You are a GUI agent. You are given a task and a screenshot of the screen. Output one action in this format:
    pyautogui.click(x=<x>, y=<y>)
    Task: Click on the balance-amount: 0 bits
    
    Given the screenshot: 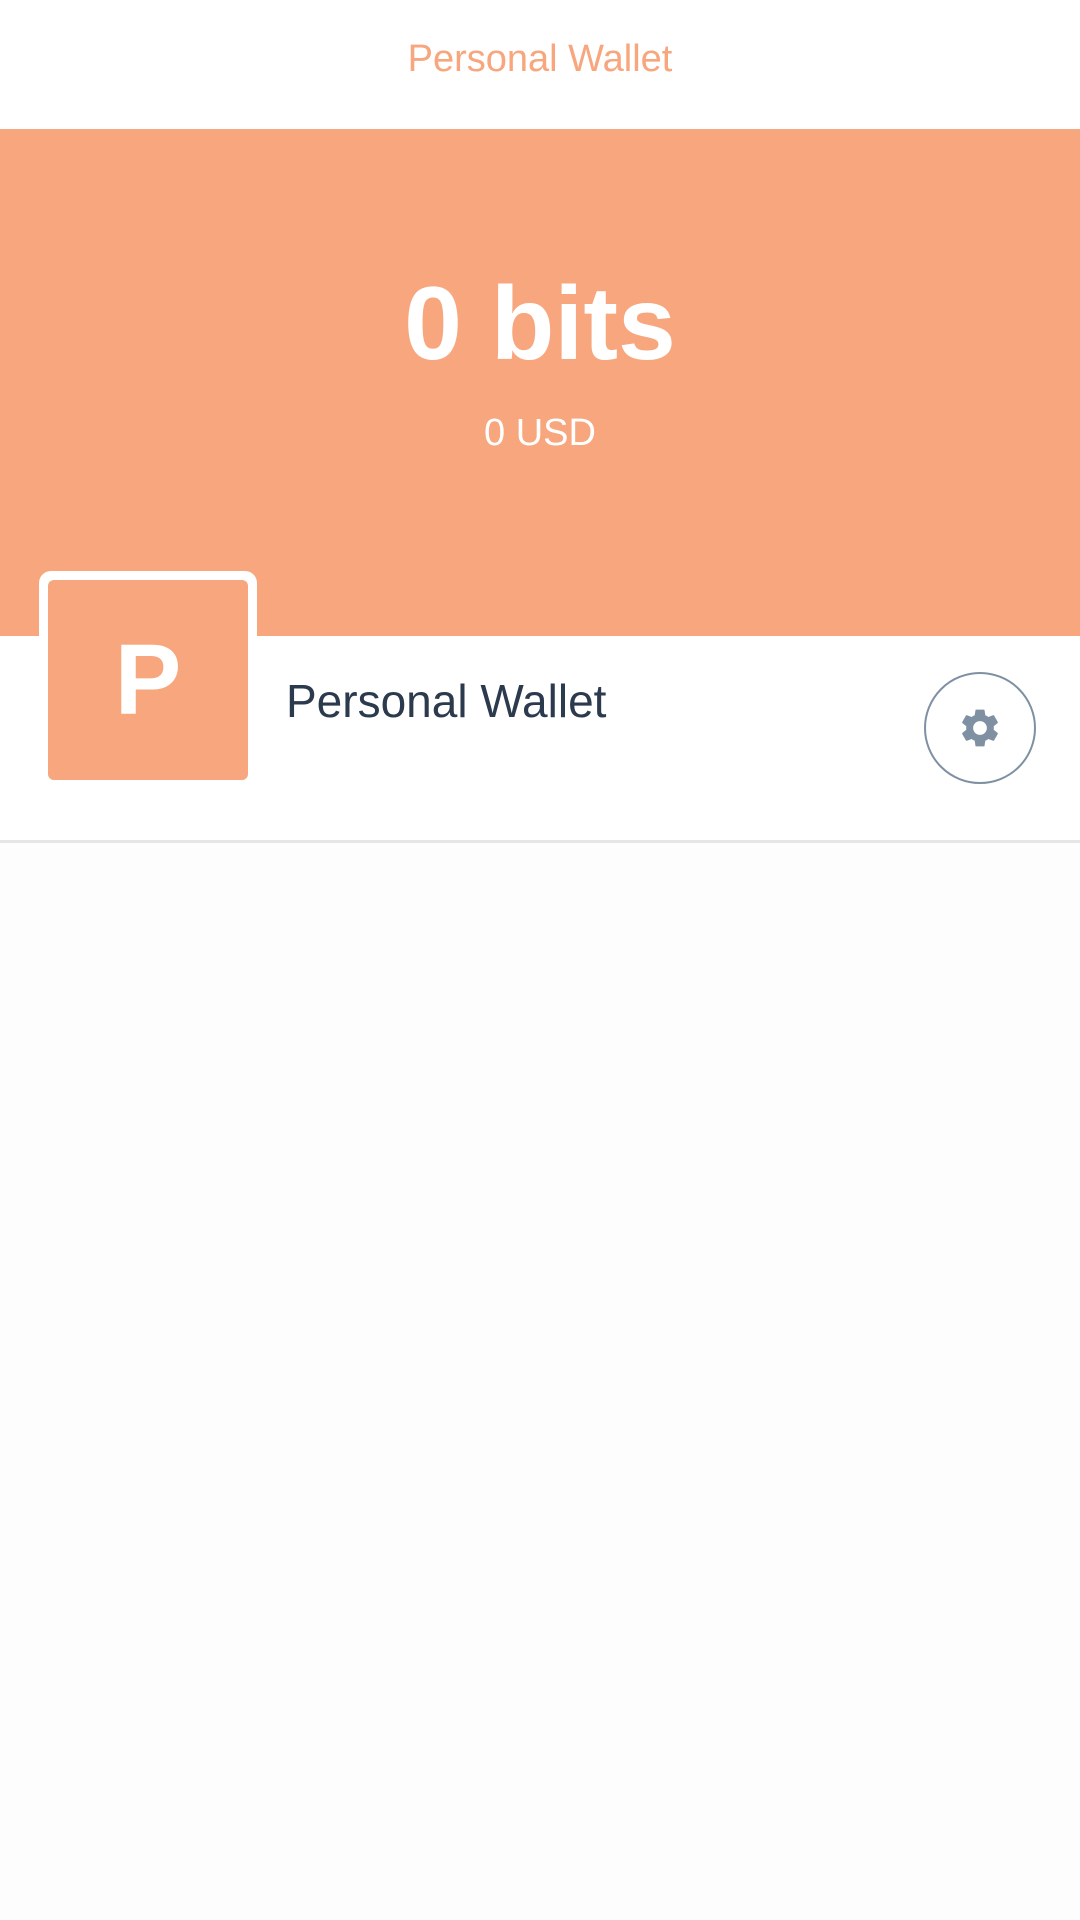 What is the action you would take?
    pyautogui.click(x=540, y=324)
    